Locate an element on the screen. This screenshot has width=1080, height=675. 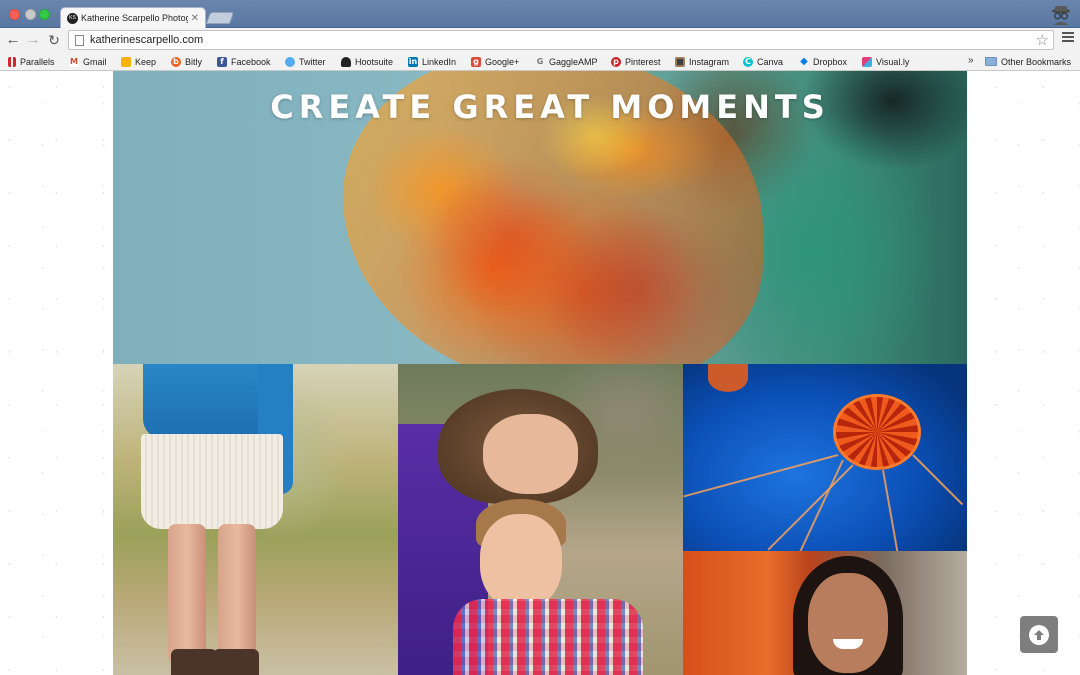
other-bookmarks-label: Other Bookmarks is located at coordinates (1036, 61).